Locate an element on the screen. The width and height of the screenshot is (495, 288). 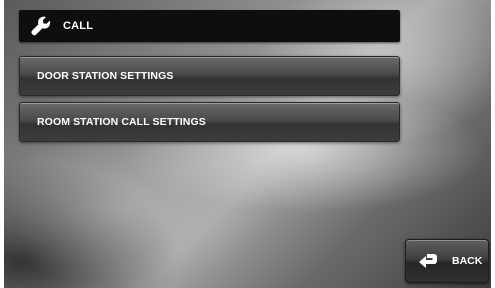
screen-header: CALL is located at coordinates (209, 26).